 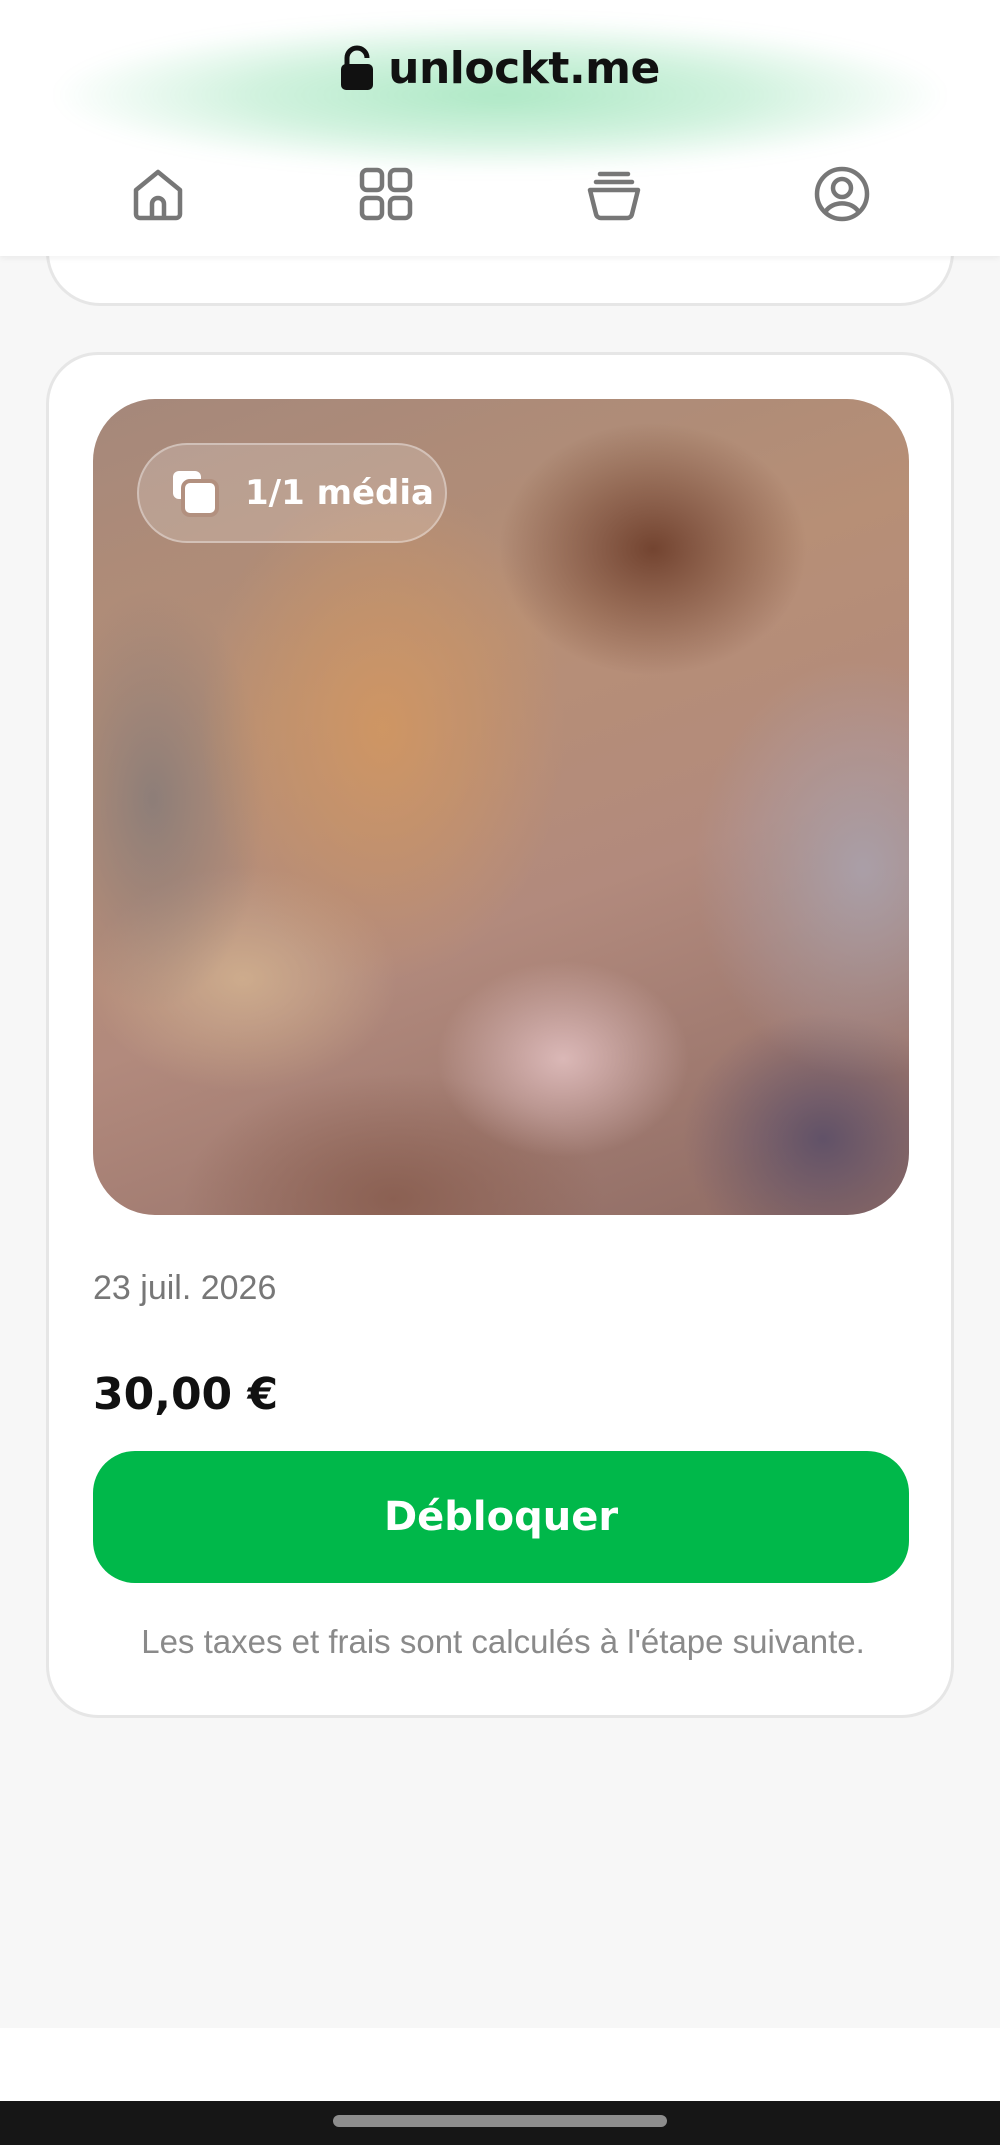 I want to click on unlock-button-label: Débloquer, so click(x=501, y=1517).